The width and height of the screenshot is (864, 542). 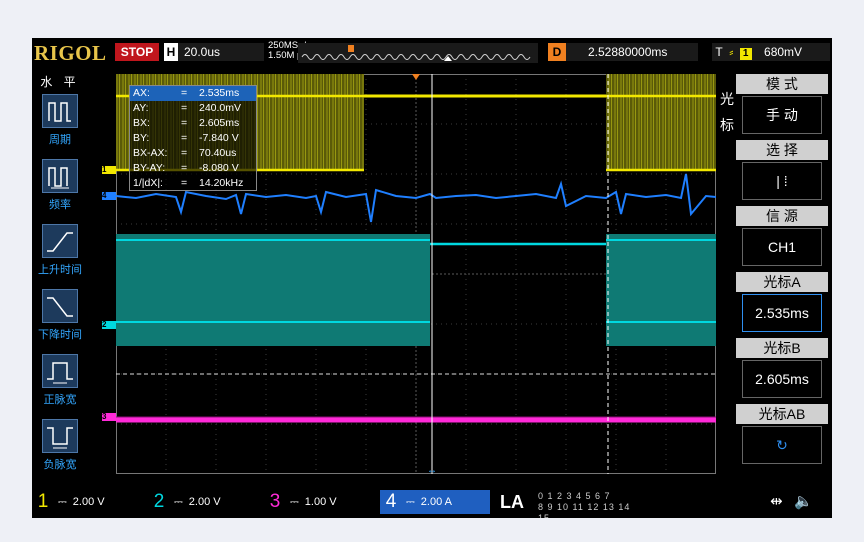 I want to click on delay-label: D, so click(x=557, y=52).